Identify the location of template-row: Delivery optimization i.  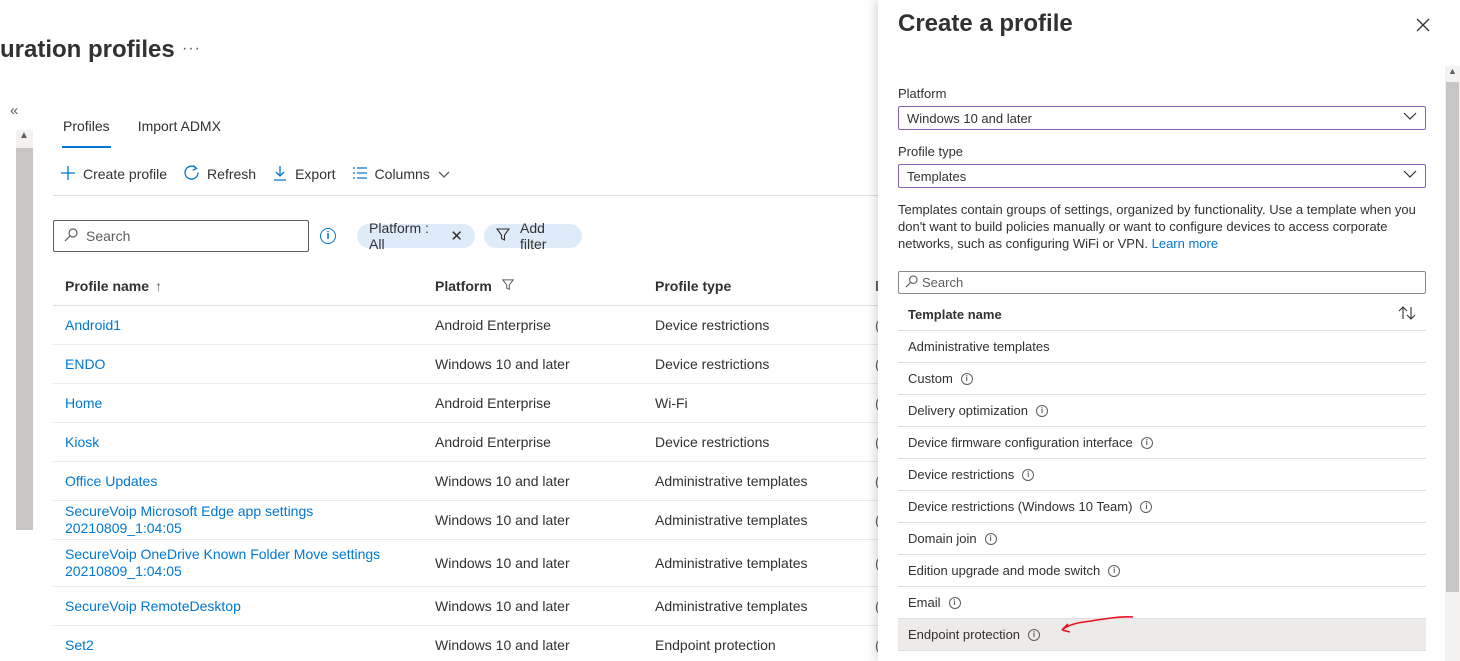
(1162, 411).